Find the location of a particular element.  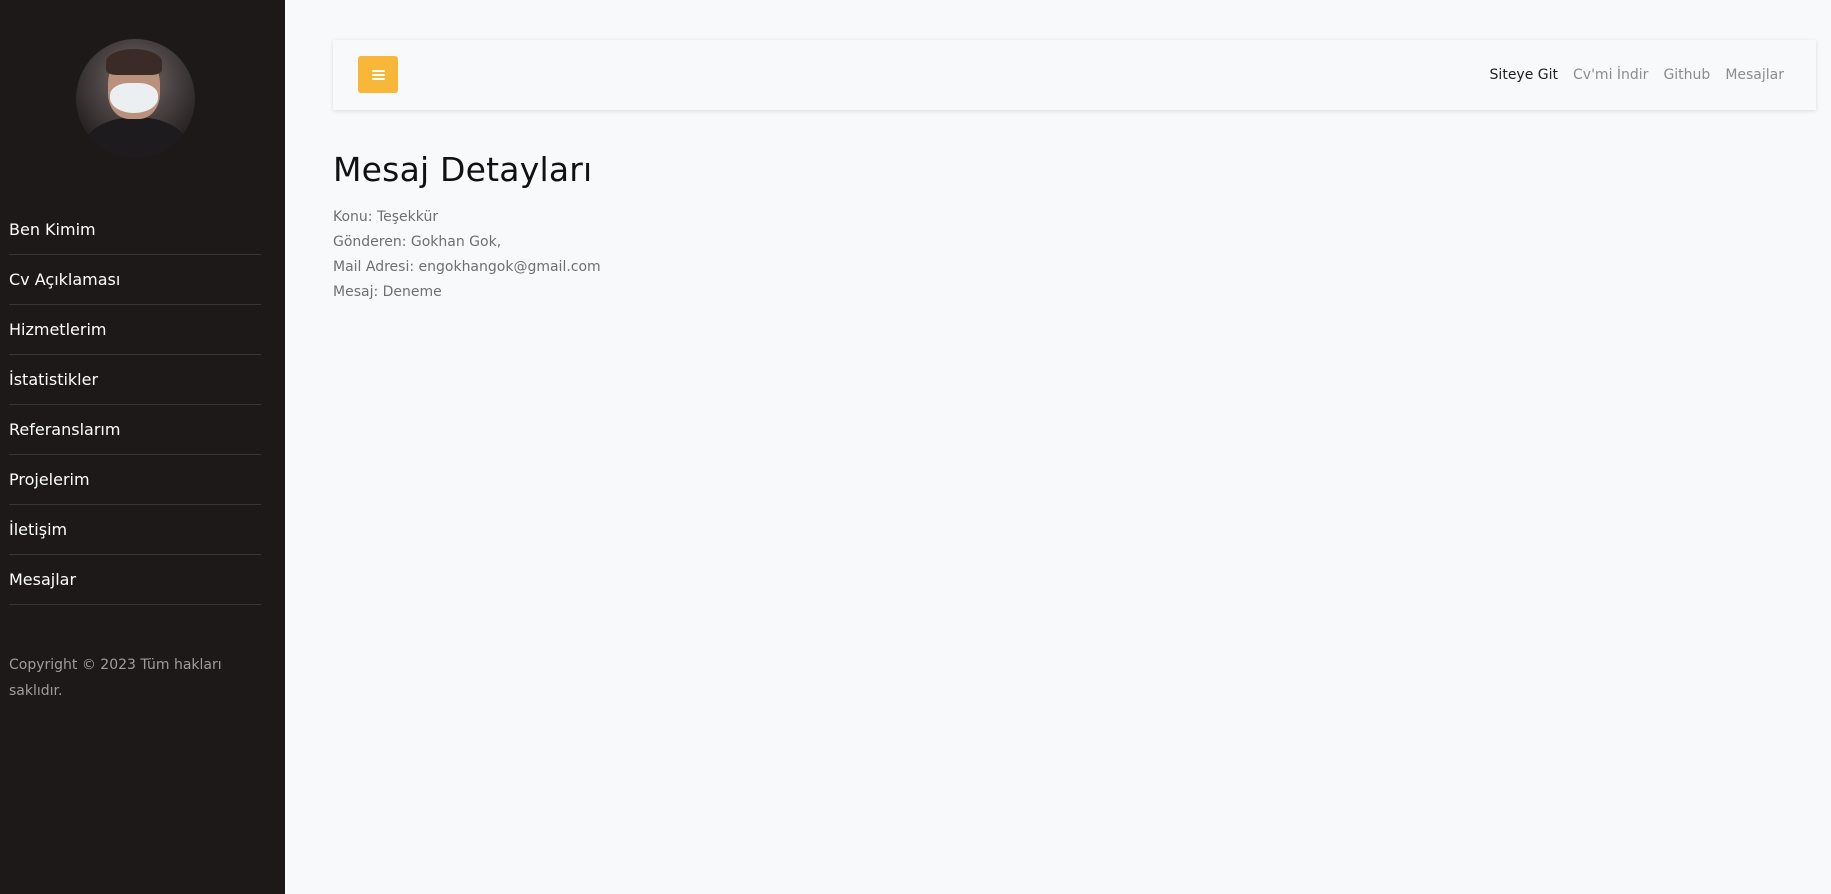

sidebar-toggle-button is located at coordinates (378, 74).